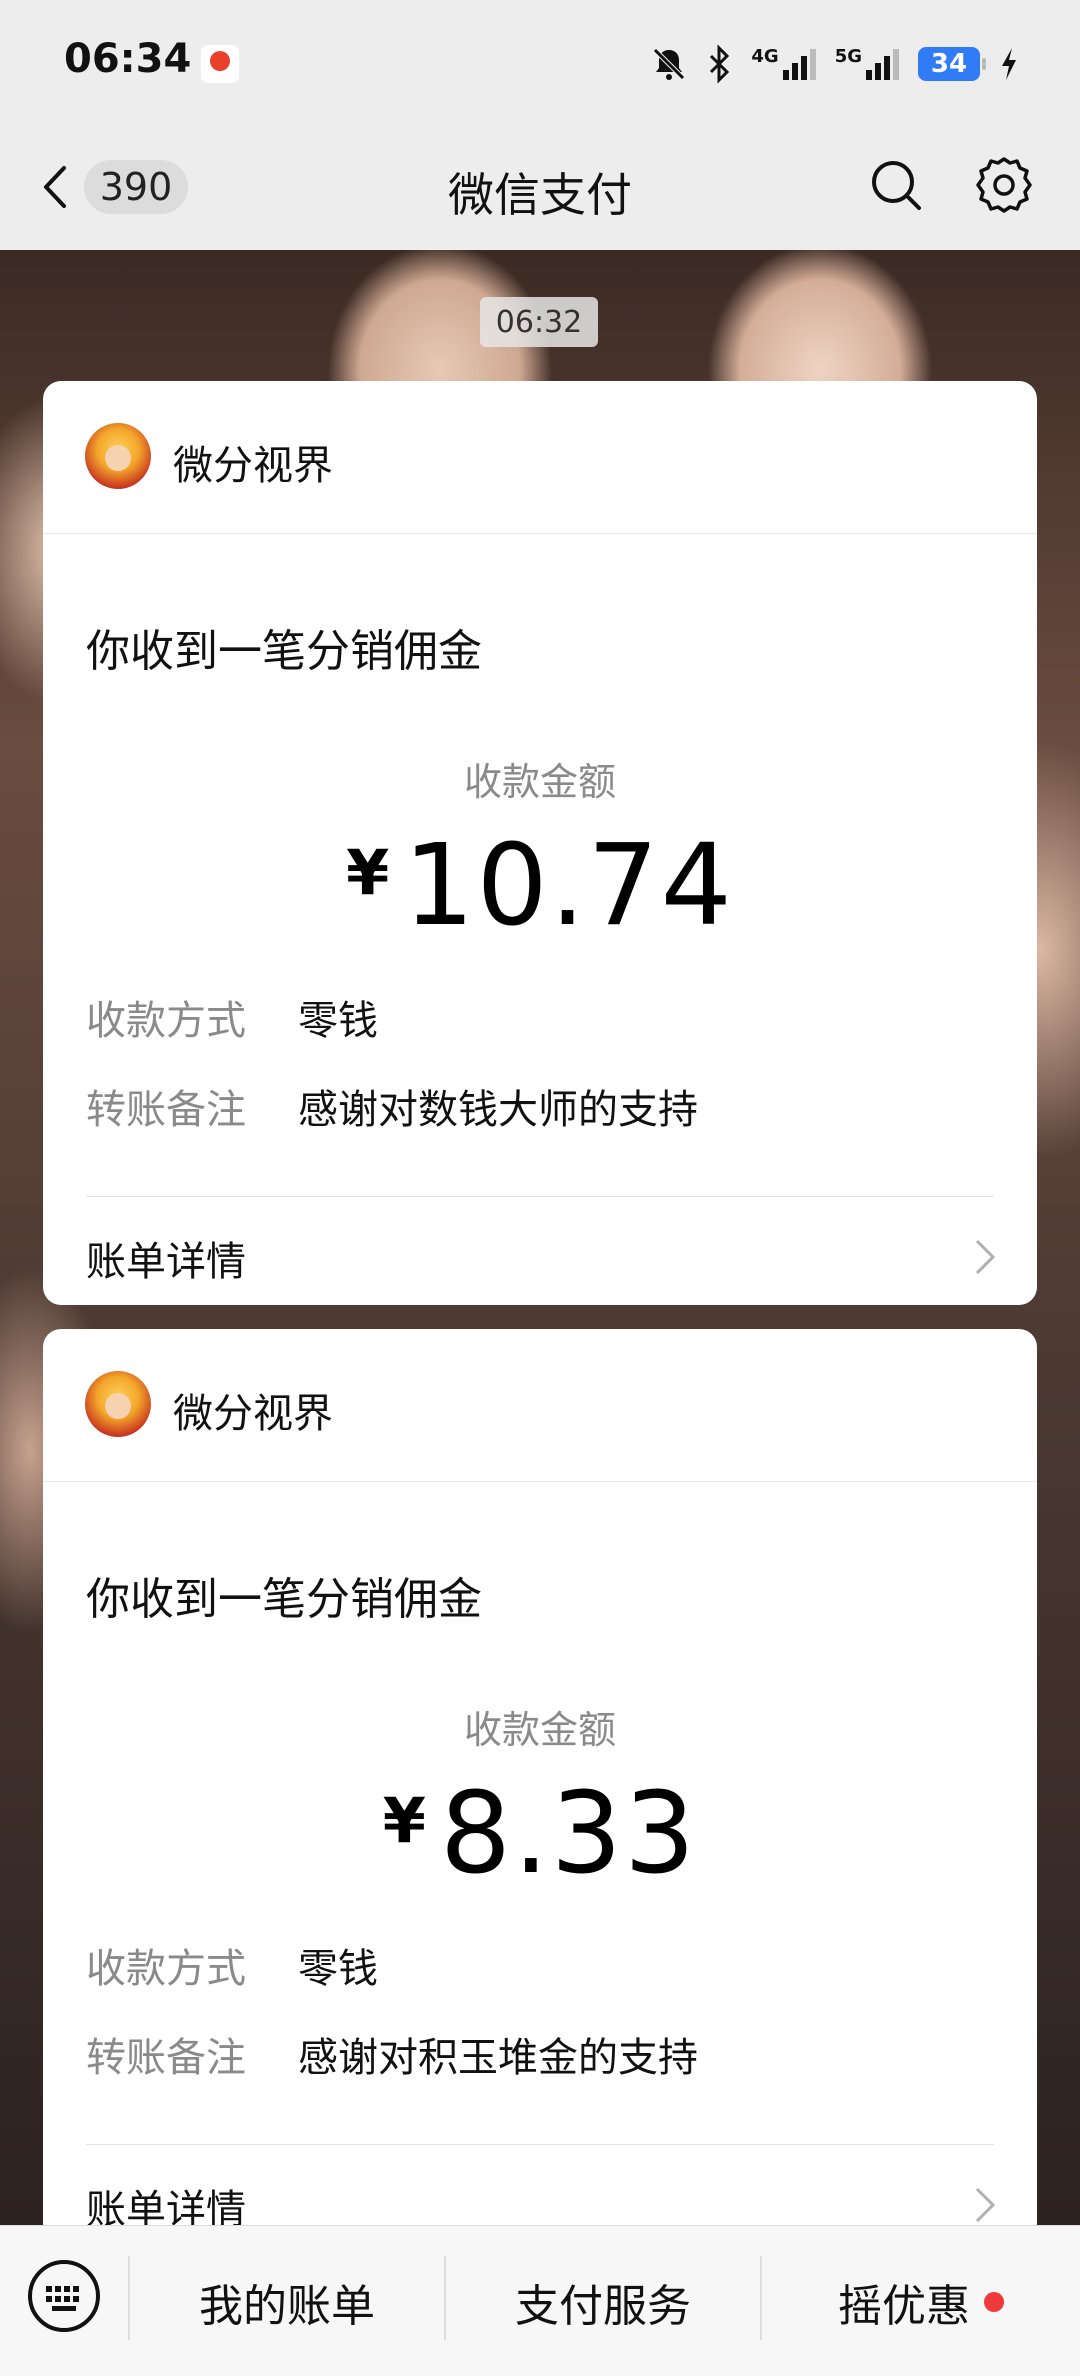 This screenshot has height=2376, width=1080. Describe the element at coordinates (498, 1110) in the screenshot. I see `row-value: 感谢对数钱大师的支持` at that location.